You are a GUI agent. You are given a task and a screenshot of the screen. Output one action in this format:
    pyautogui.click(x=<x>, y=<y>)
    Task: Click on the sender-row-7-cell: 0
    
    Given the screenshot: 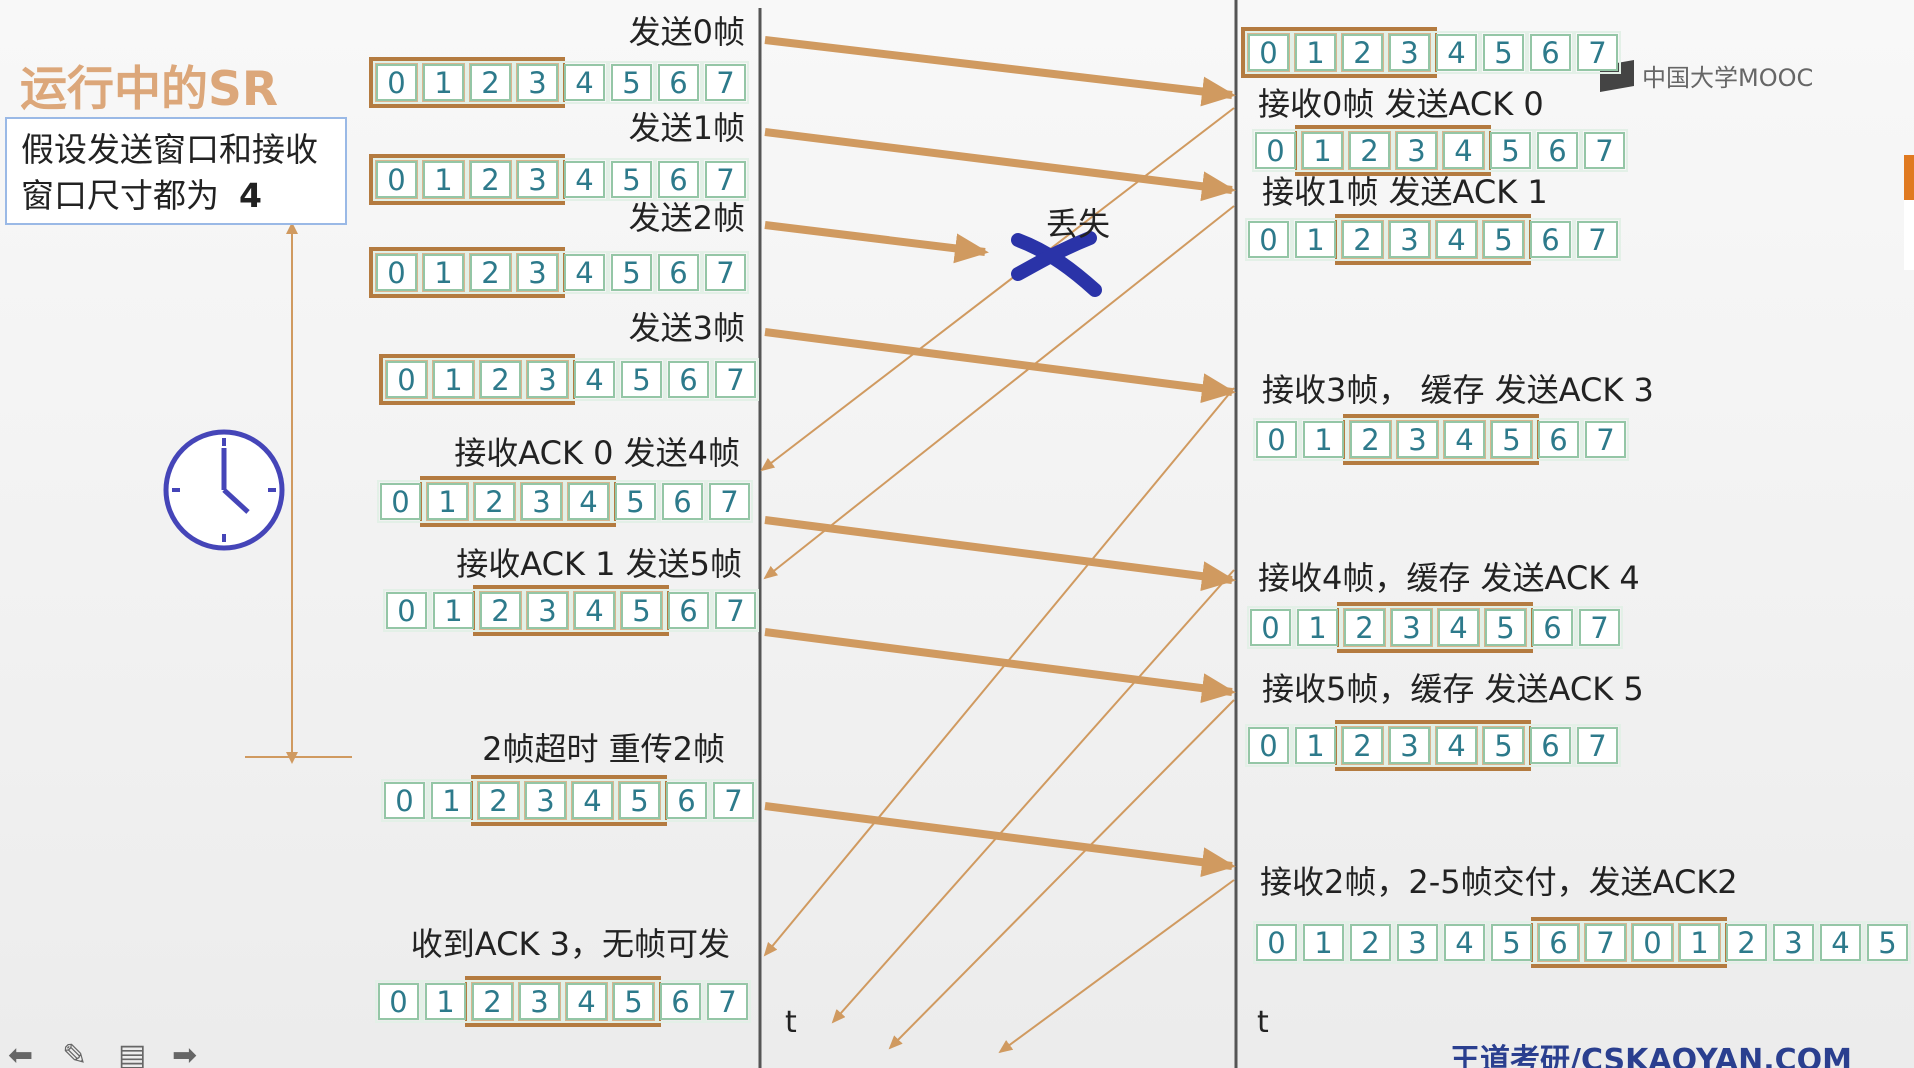 What is the action you would take?
    pyautogui.click(x=398, y=1001)
    